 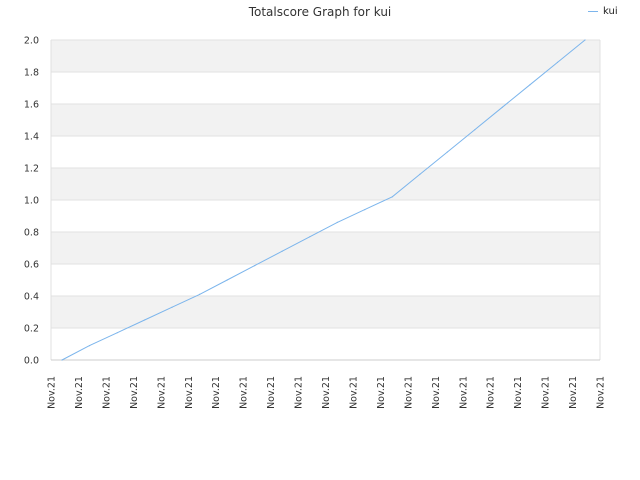 I want to click on y-tick-label: 0.4, so click(x=31, y=297).